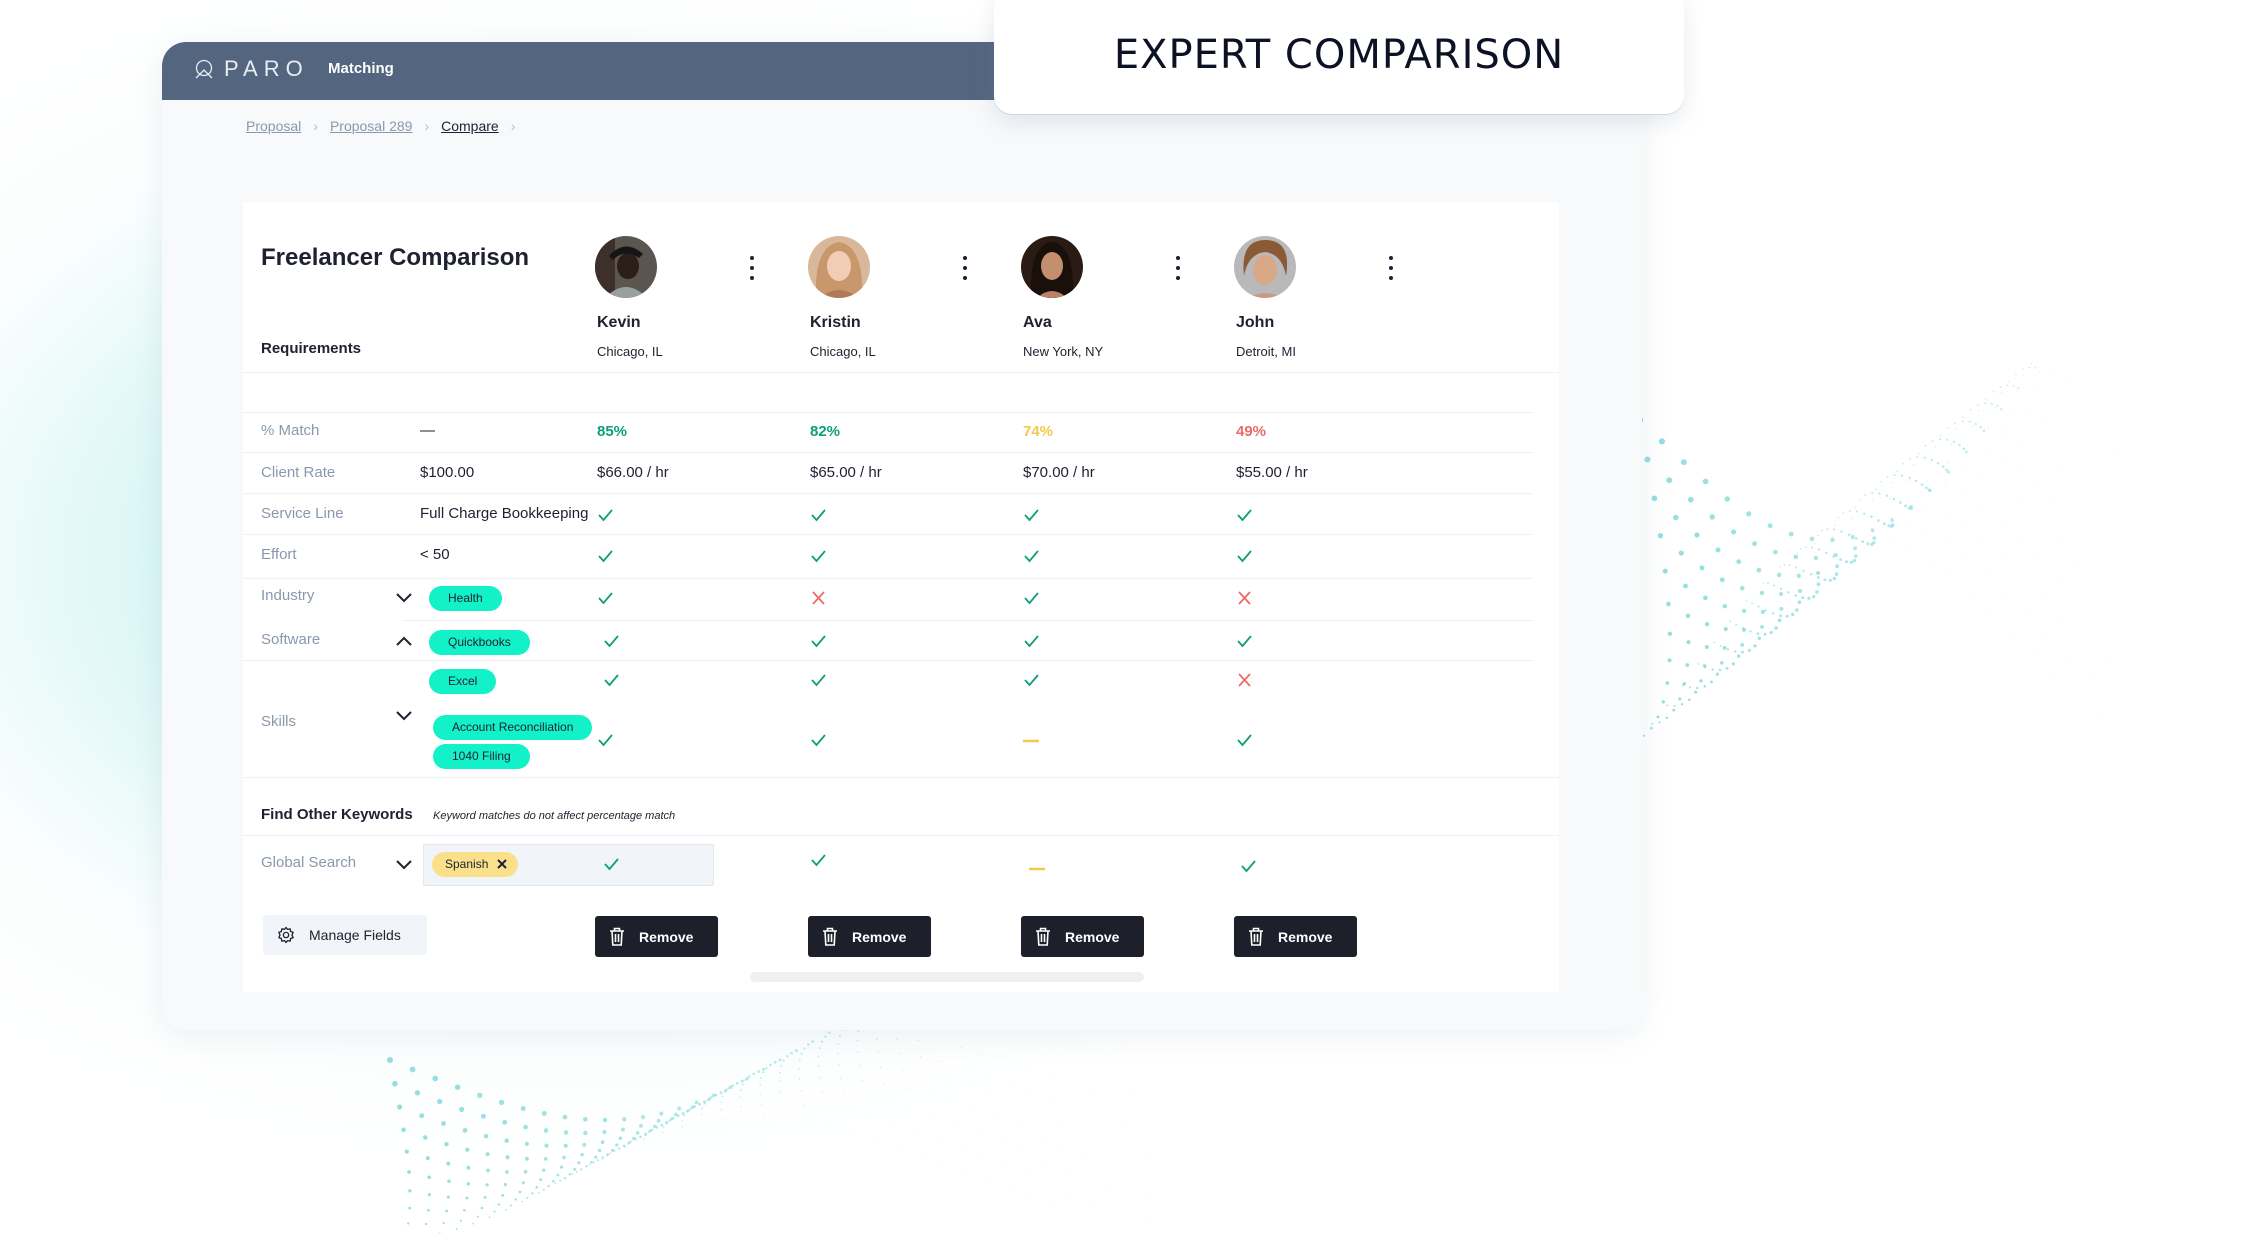 This screenshot has height=1233, width=2244. Describe the element at coordinates (947, 977) in the screenshot. I see `horizontal-scrollbar` at that location.